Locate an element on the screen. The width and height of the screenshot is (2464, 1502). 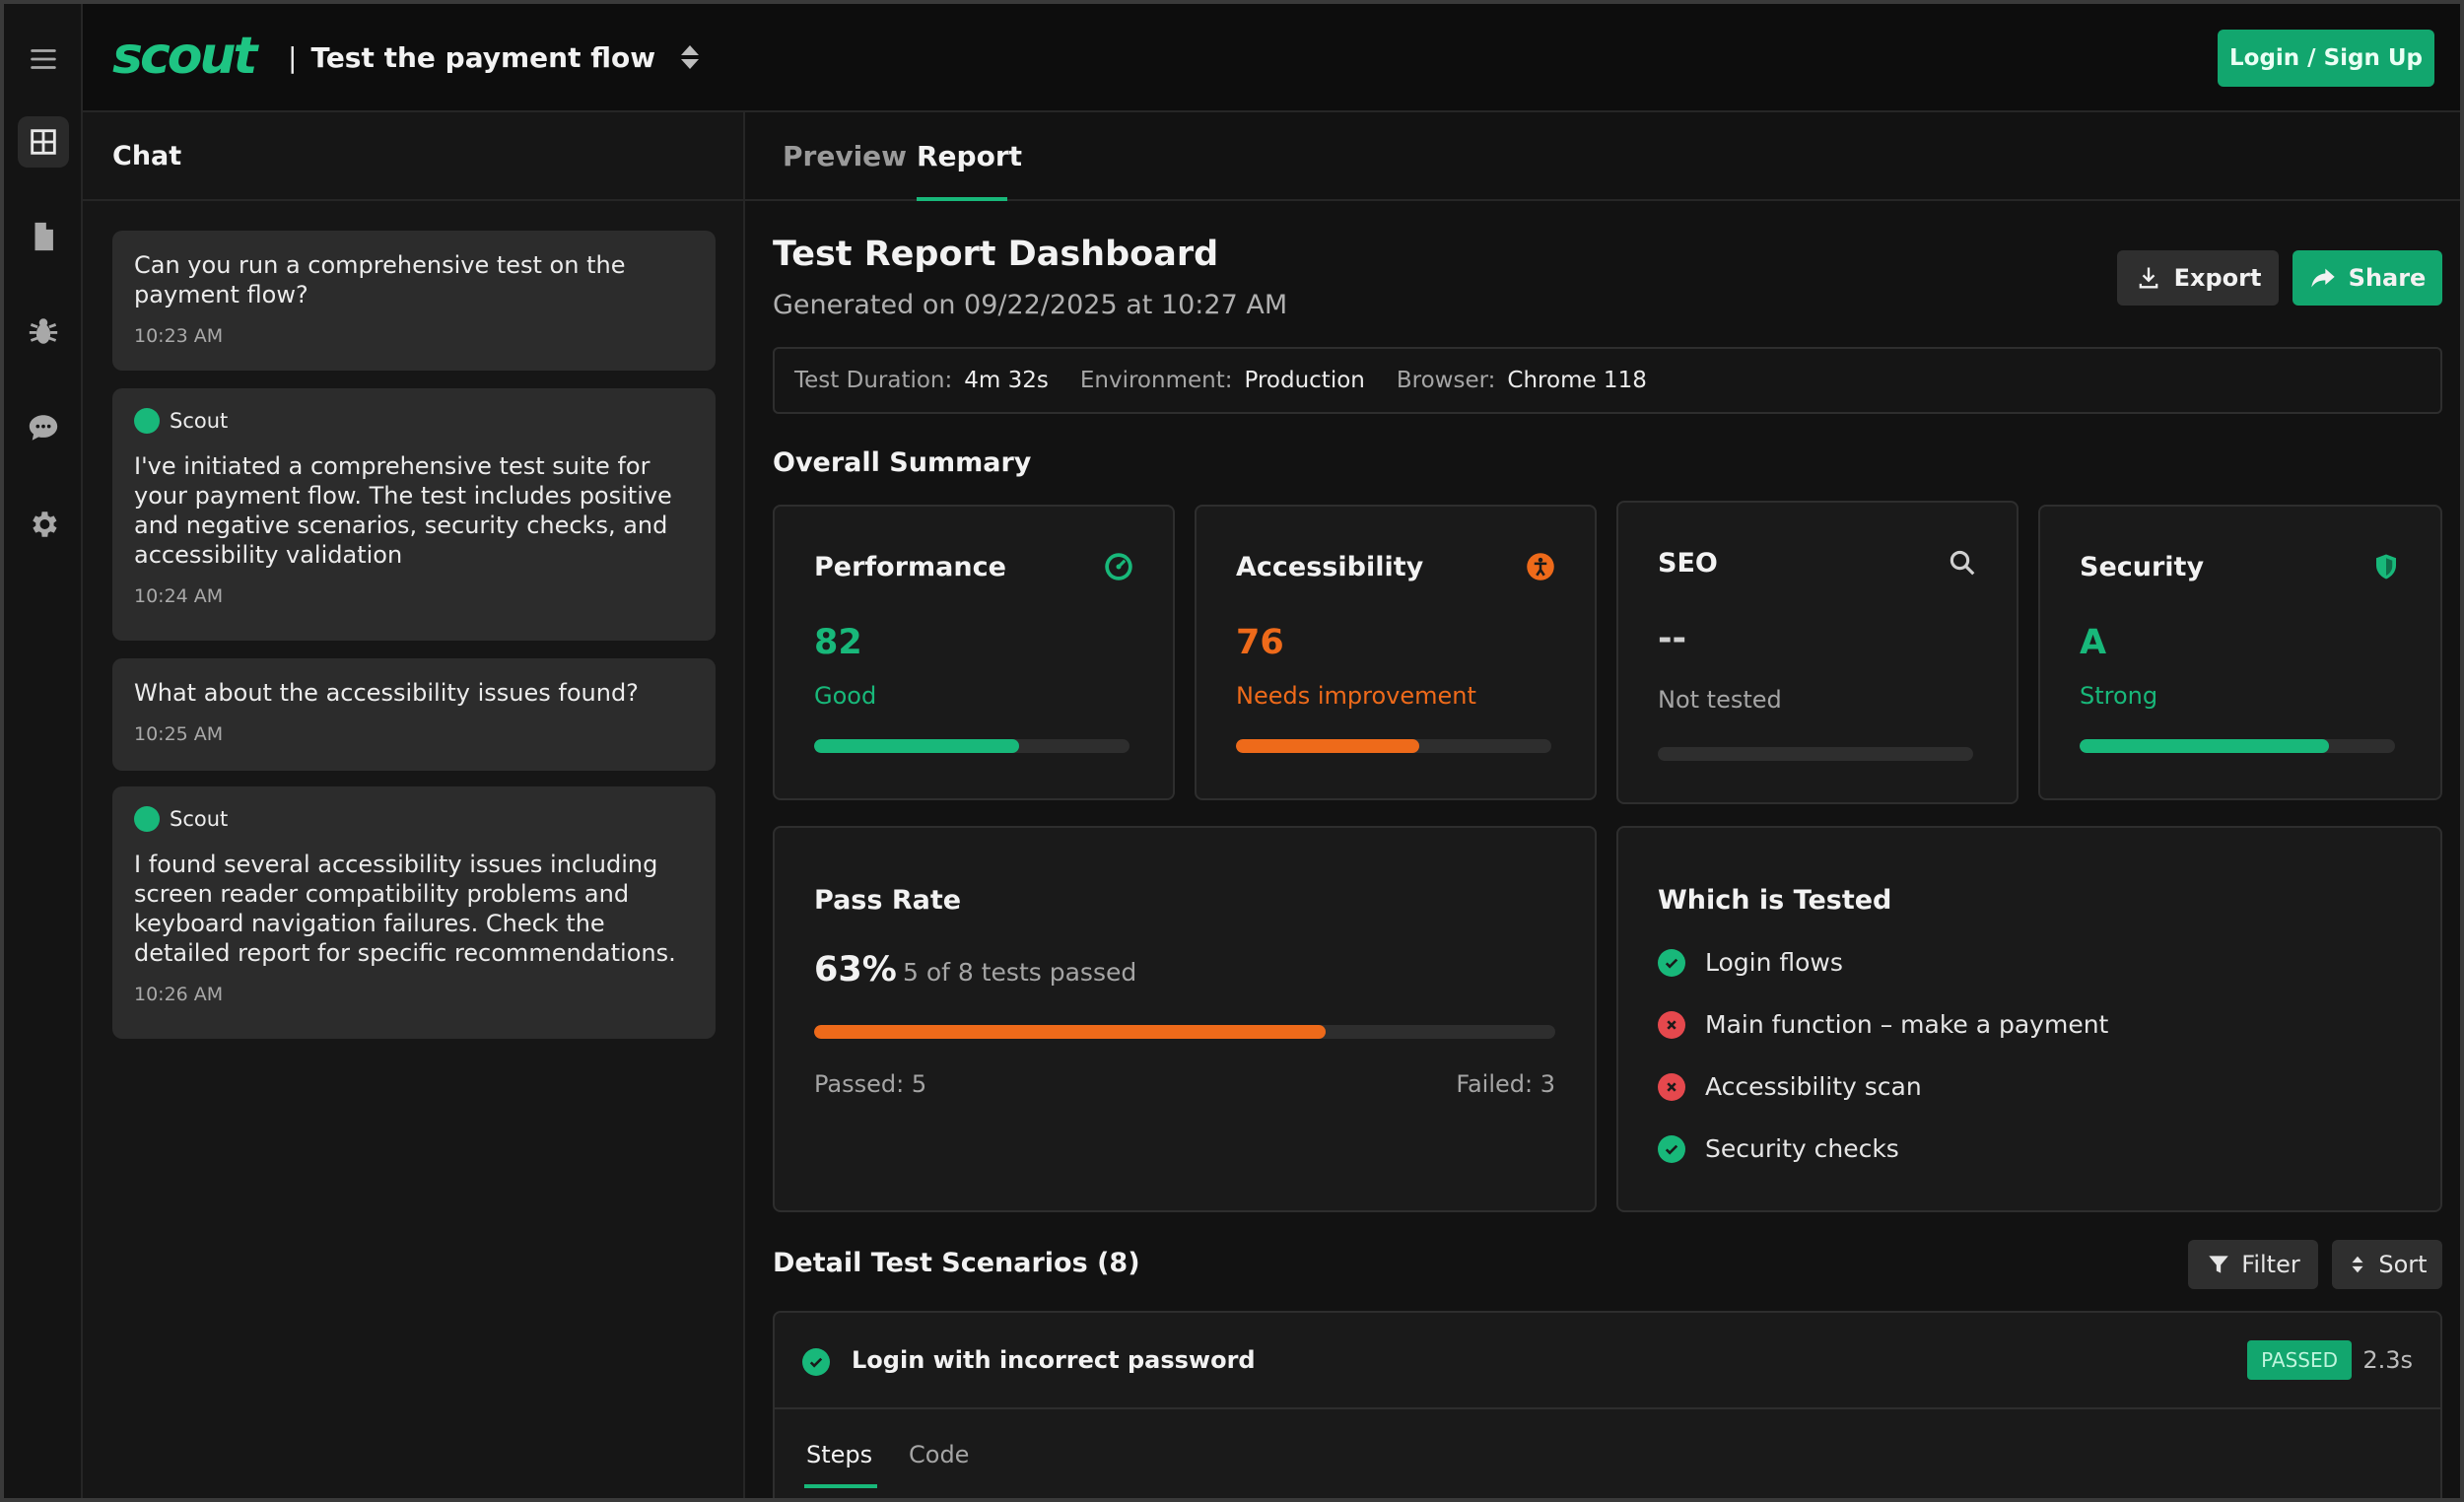
accessibility-card: Accessibility 76 Needs improvement is located at coordinates (1396, 652).